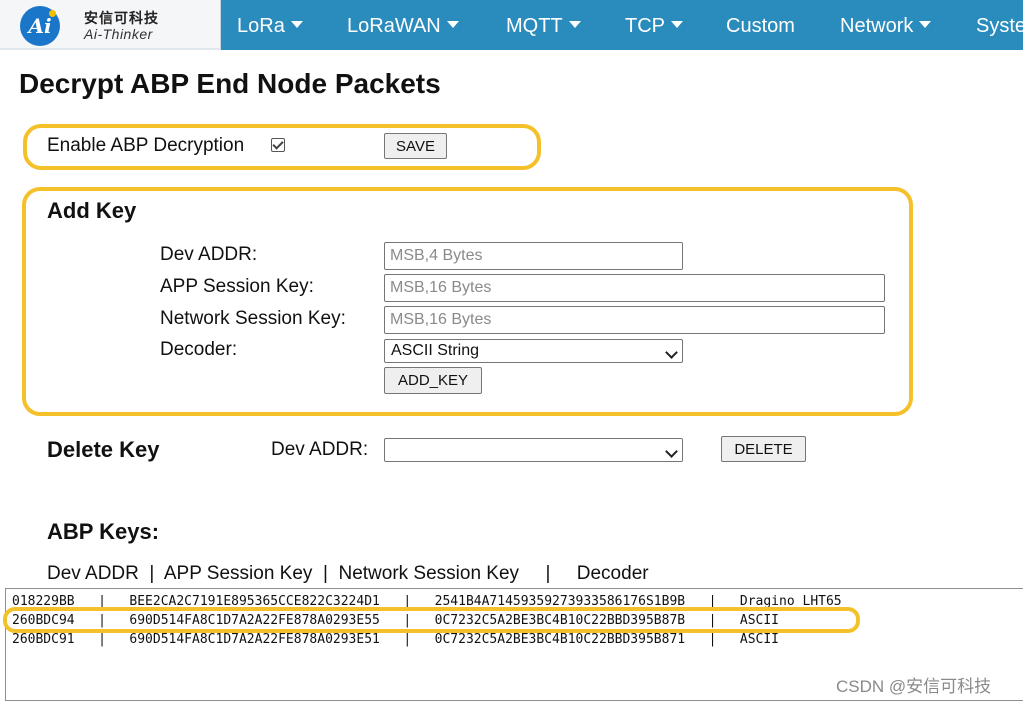  I want to click on nav-item-tcp: TCP, so click(654, 25).